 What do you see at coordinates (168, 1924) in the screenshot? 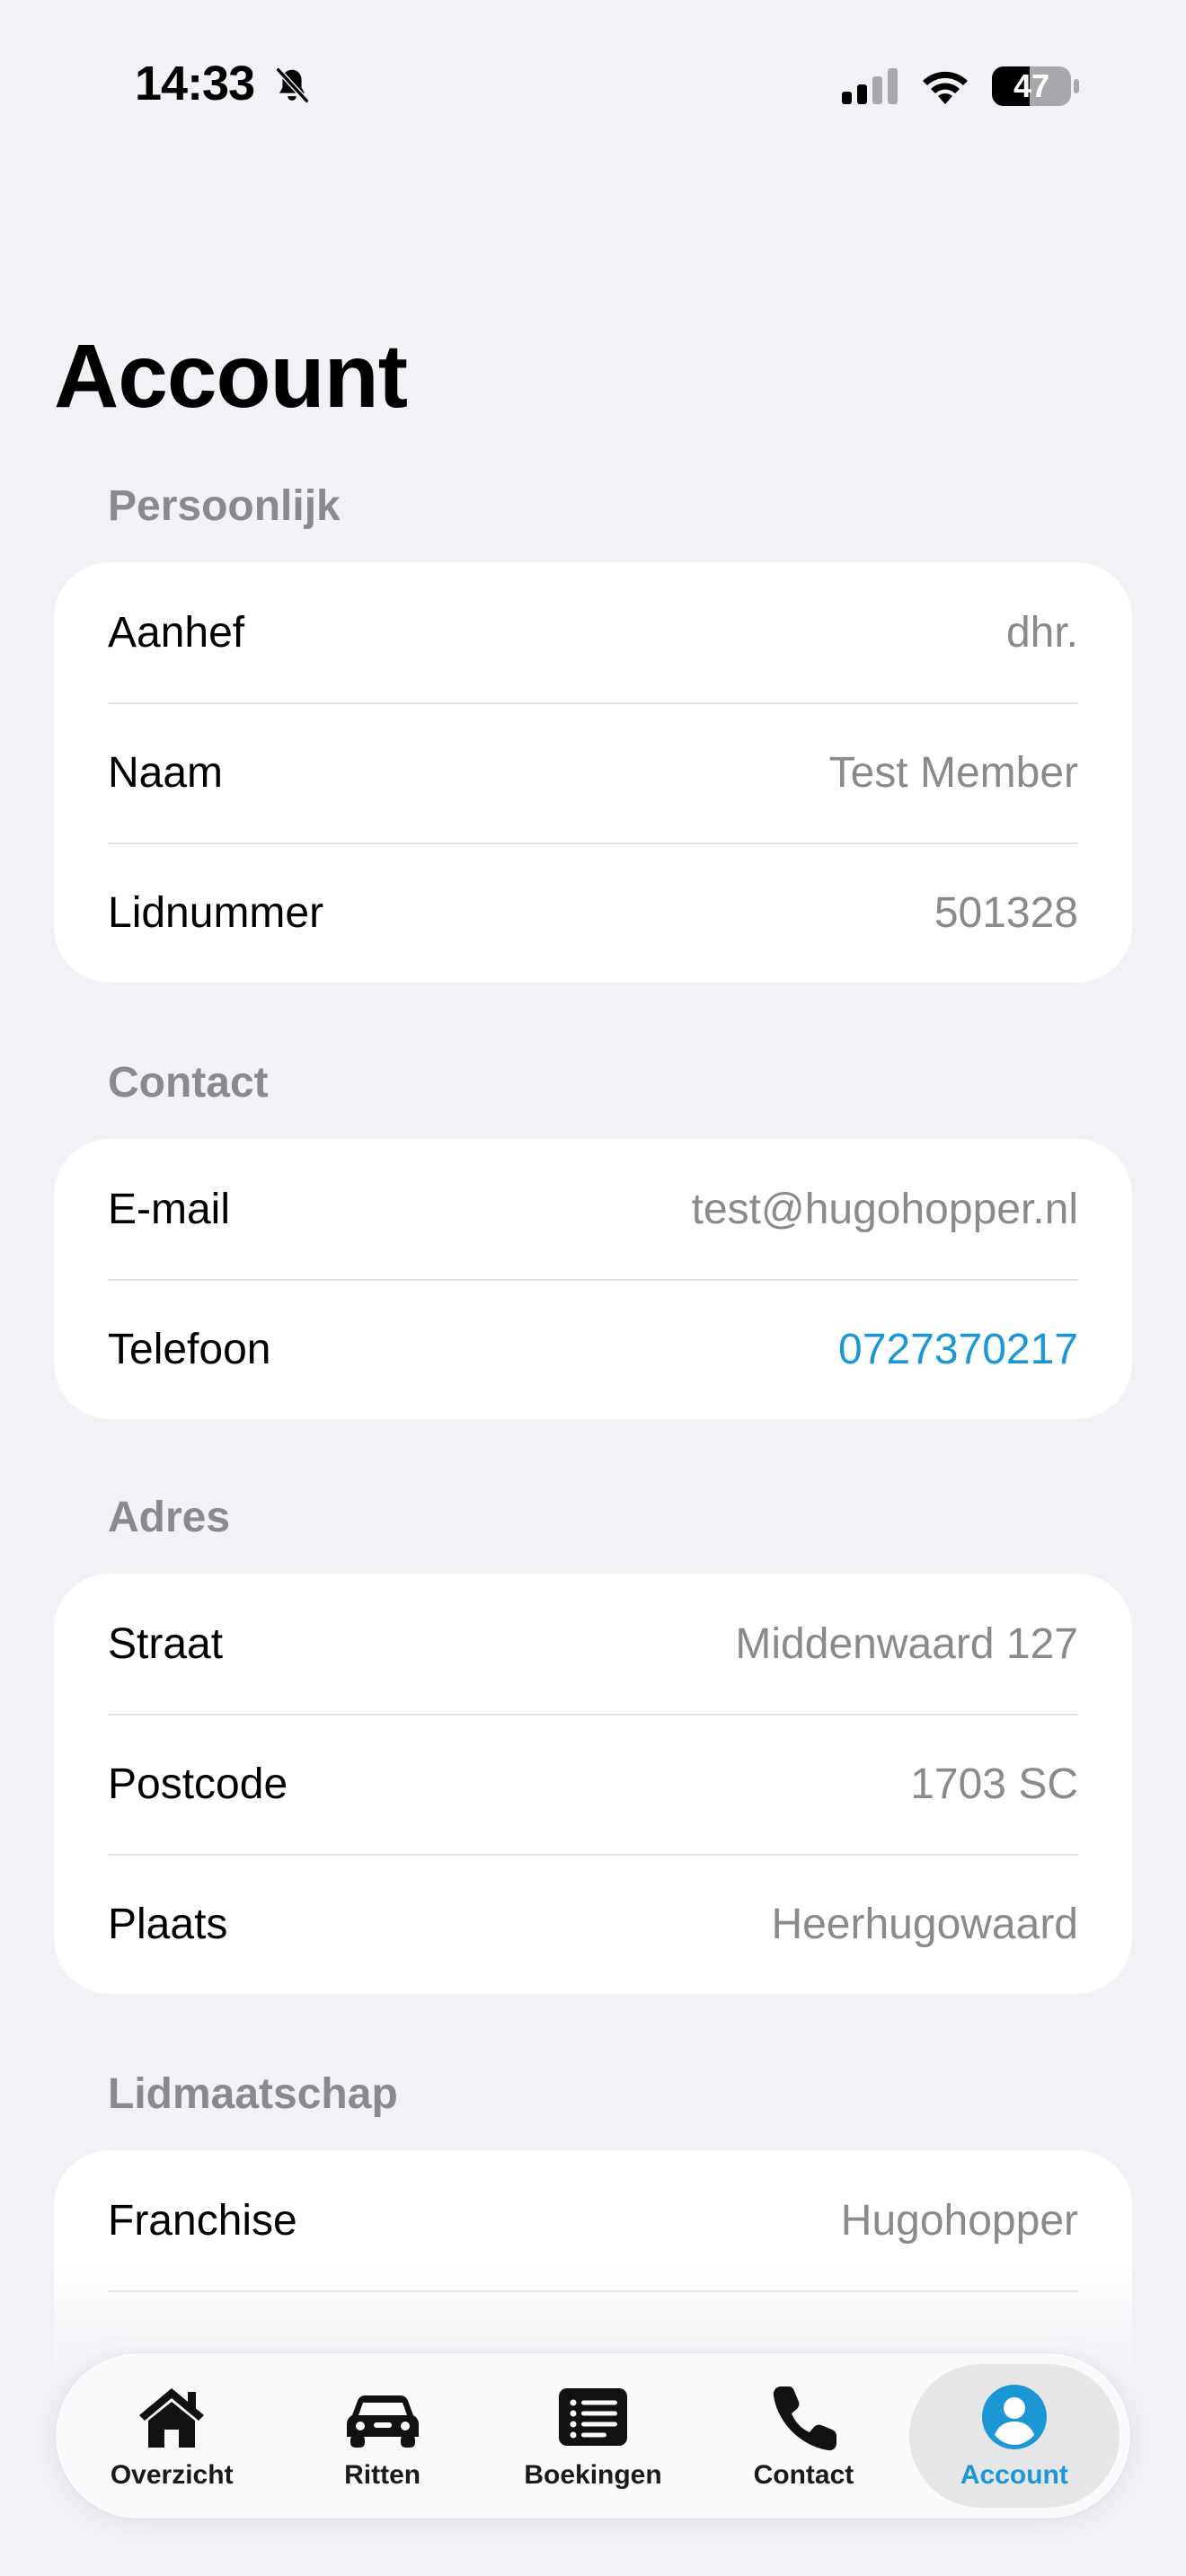
I see `row-label: Plaats` at bounding box center [168, 1924].